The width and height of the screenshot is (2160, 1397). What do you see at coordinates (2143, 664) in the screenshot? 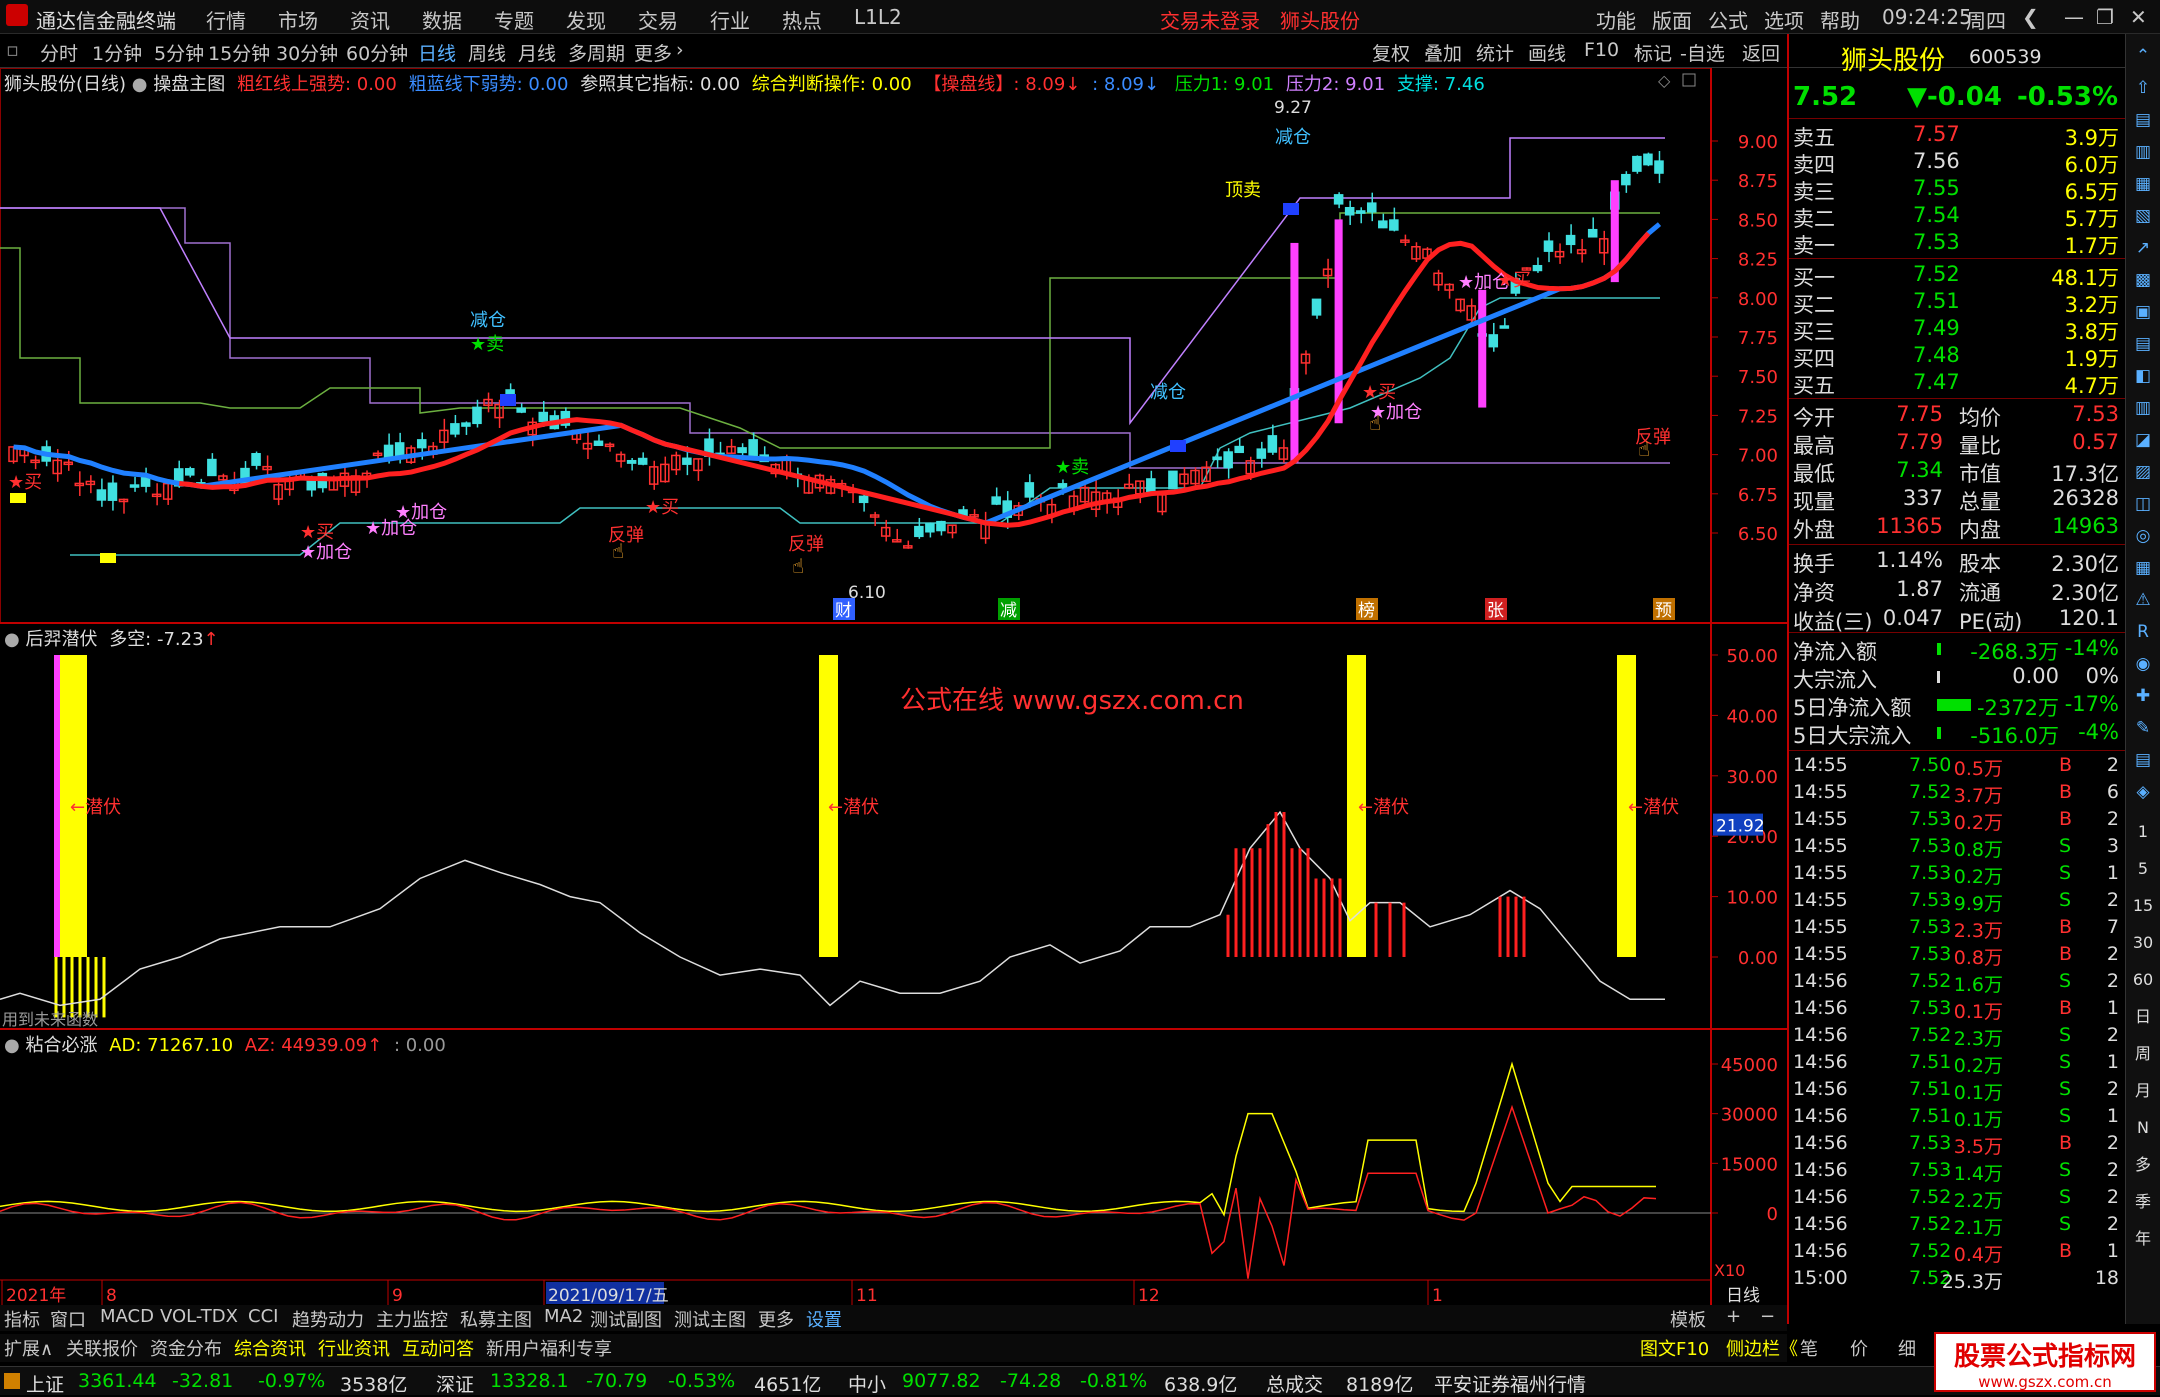
I see `radio-icon: ◉` at bounding box center [2143, 664].